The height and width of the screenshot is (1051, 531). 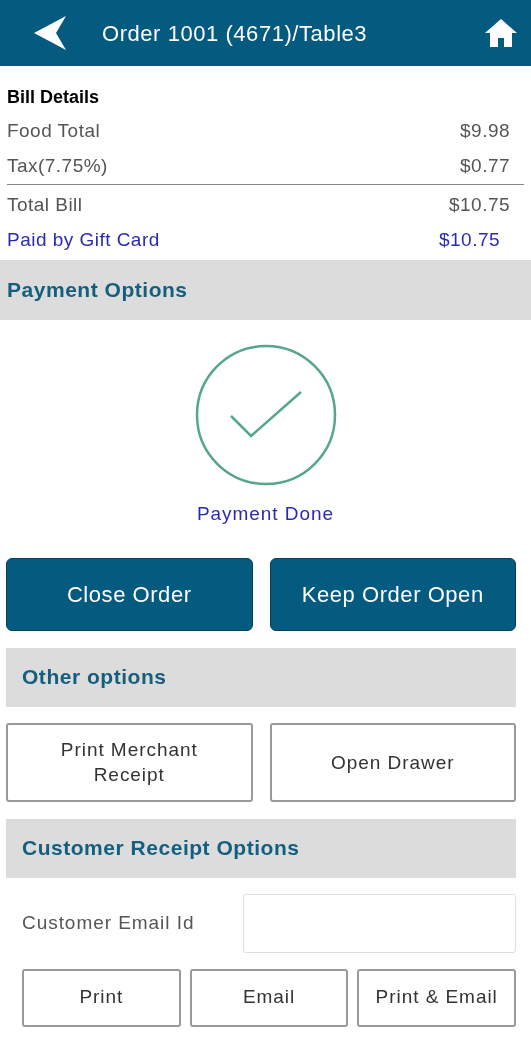 I want to click on keep-order-open-button: Keep Order Open, so click(x=392, y=594).